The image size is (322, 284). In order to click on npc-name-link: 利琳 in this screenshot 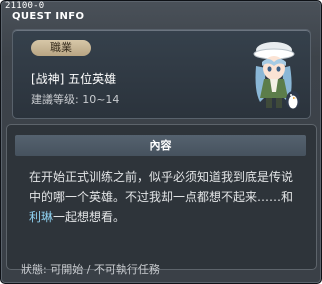, I will do `click(41, 217)`.